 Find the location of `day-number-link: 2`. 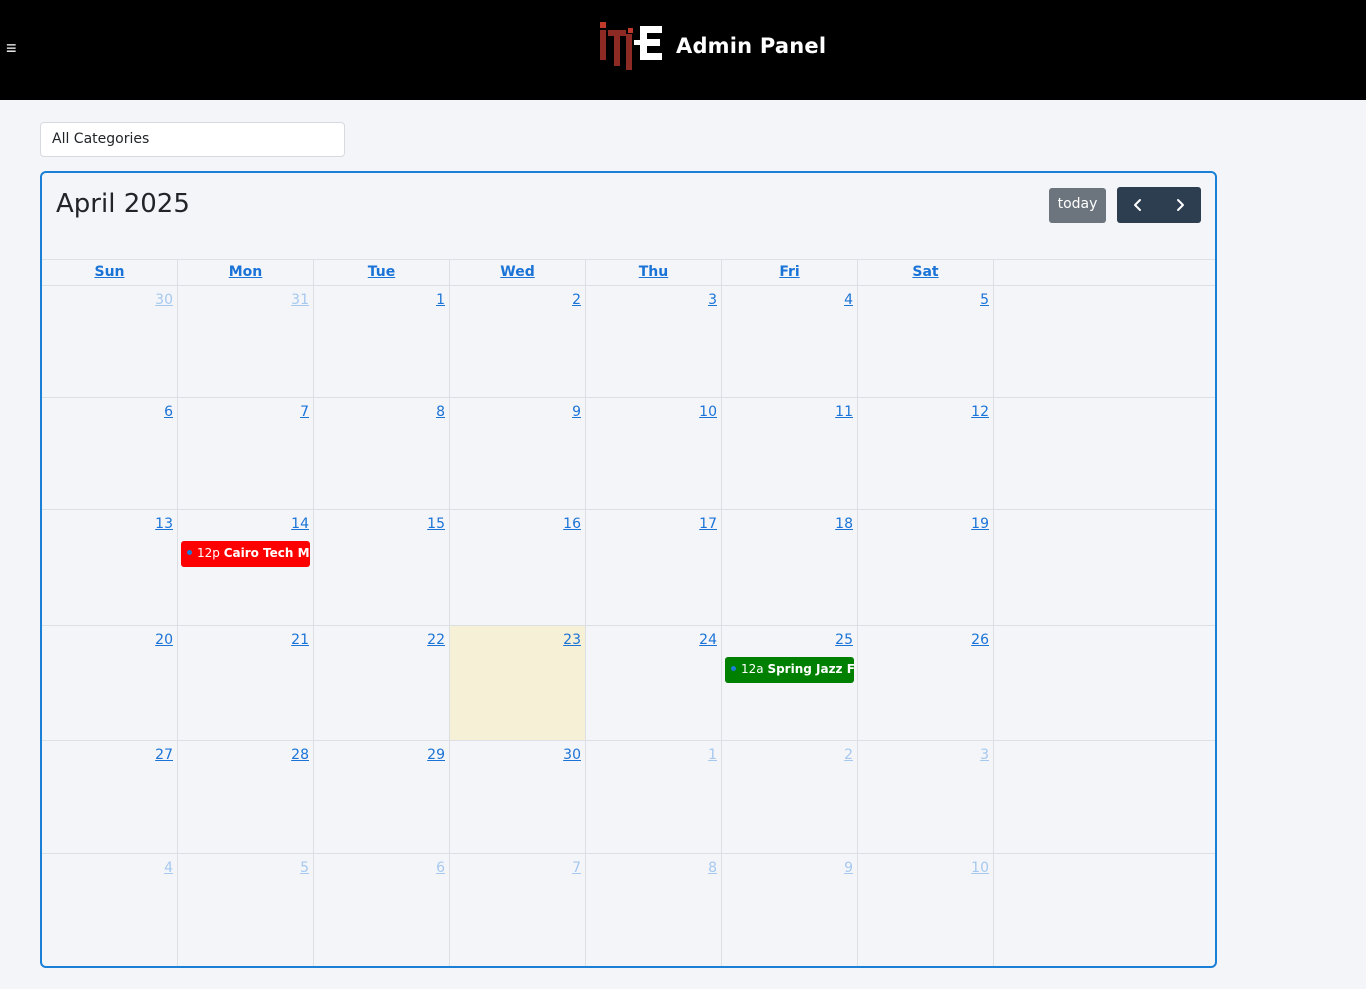

day-number-link: 2 is located at coordinates (848, 755).